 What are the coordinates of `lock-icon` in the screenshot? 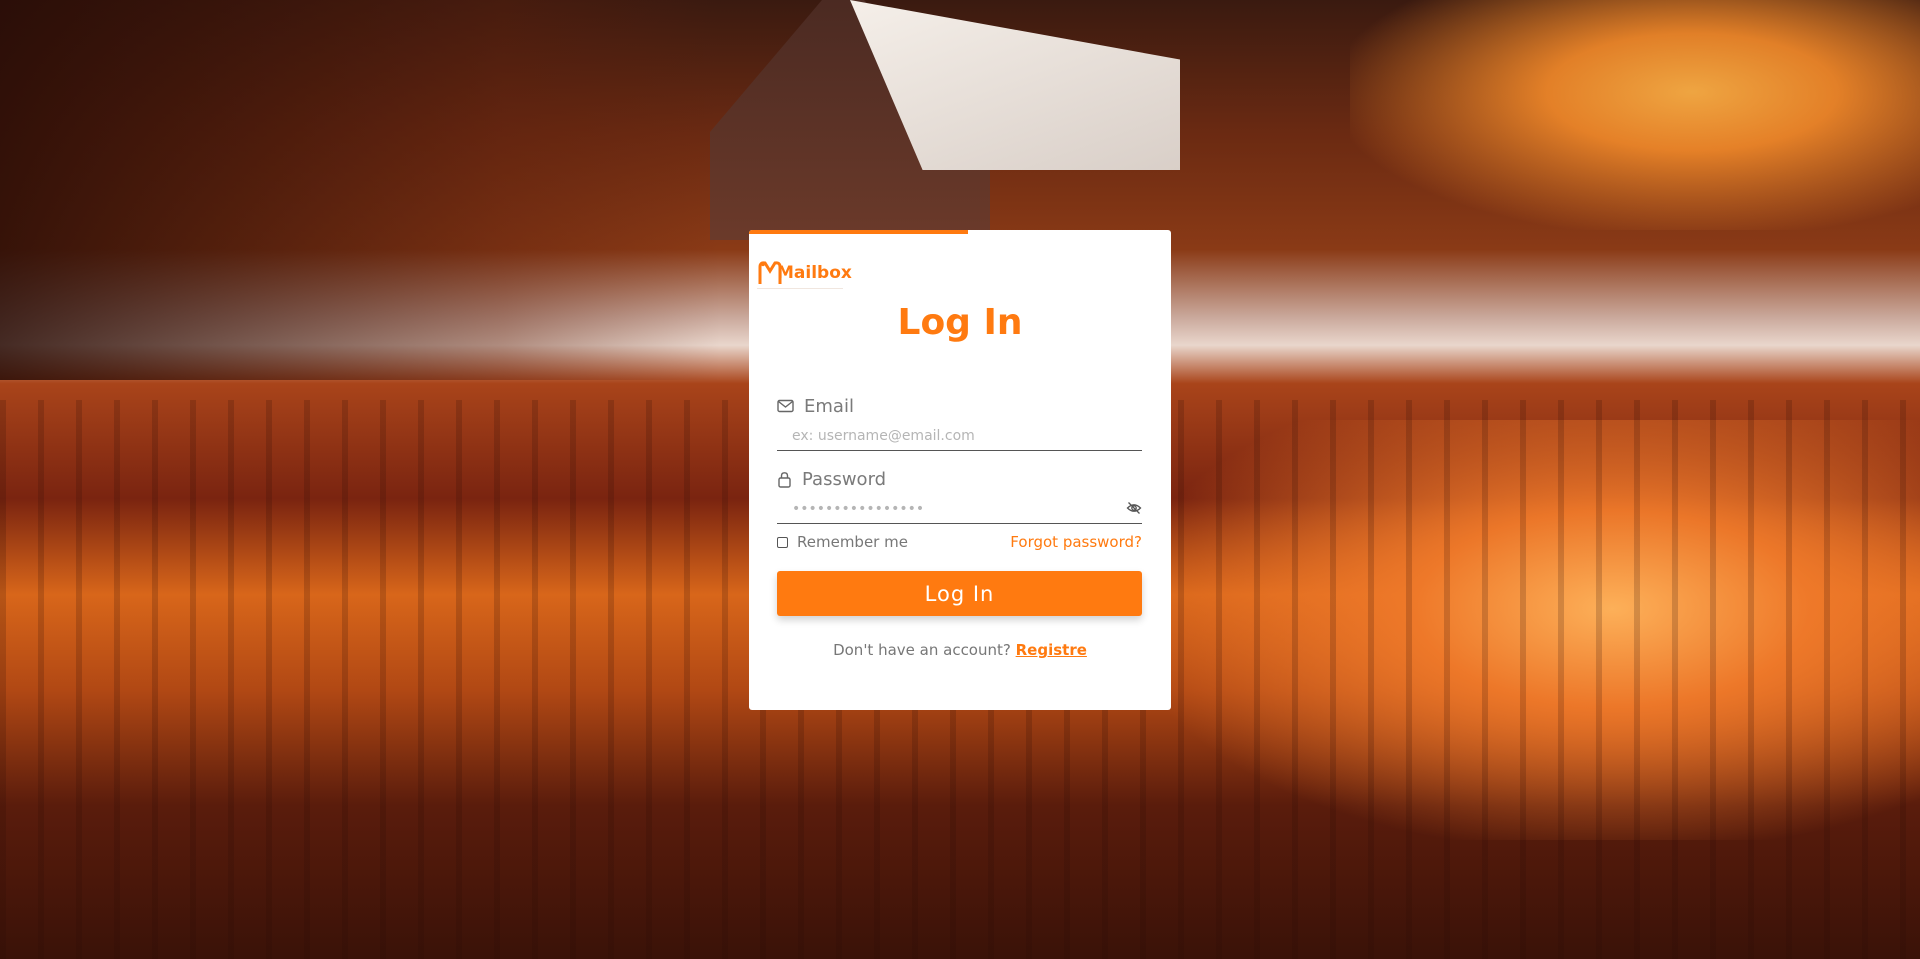 It's located at (784, 479).